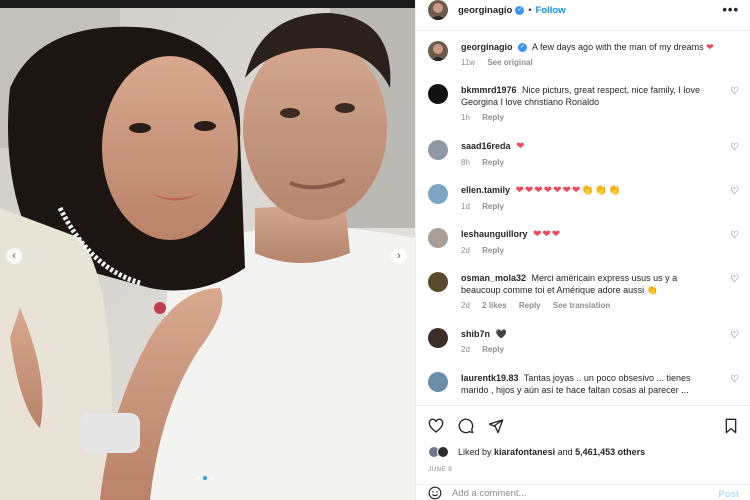 The image size is (750, 500). Describe the element at coordinates (610, 452) in the screenshot. I see `liked-count: 5,461,453 others` at that location.